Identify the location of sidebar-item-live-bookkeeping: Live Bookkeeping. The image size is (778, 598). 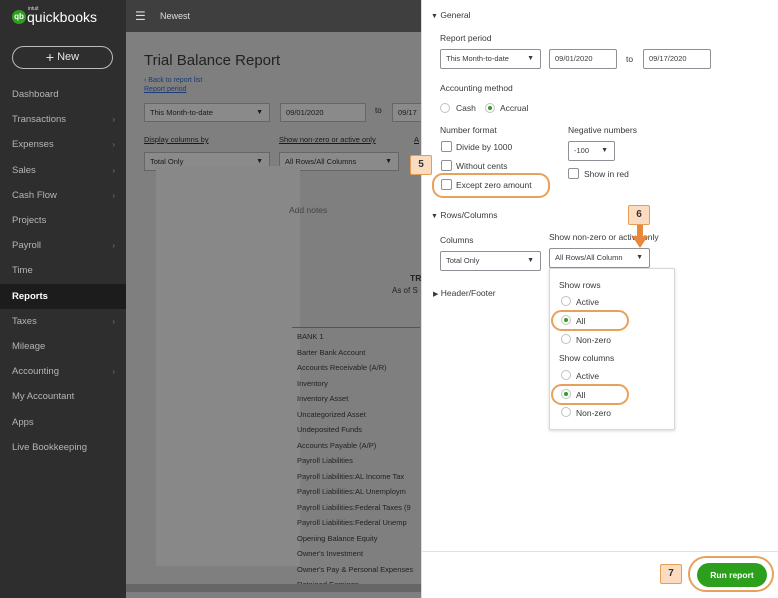
(63, 447).